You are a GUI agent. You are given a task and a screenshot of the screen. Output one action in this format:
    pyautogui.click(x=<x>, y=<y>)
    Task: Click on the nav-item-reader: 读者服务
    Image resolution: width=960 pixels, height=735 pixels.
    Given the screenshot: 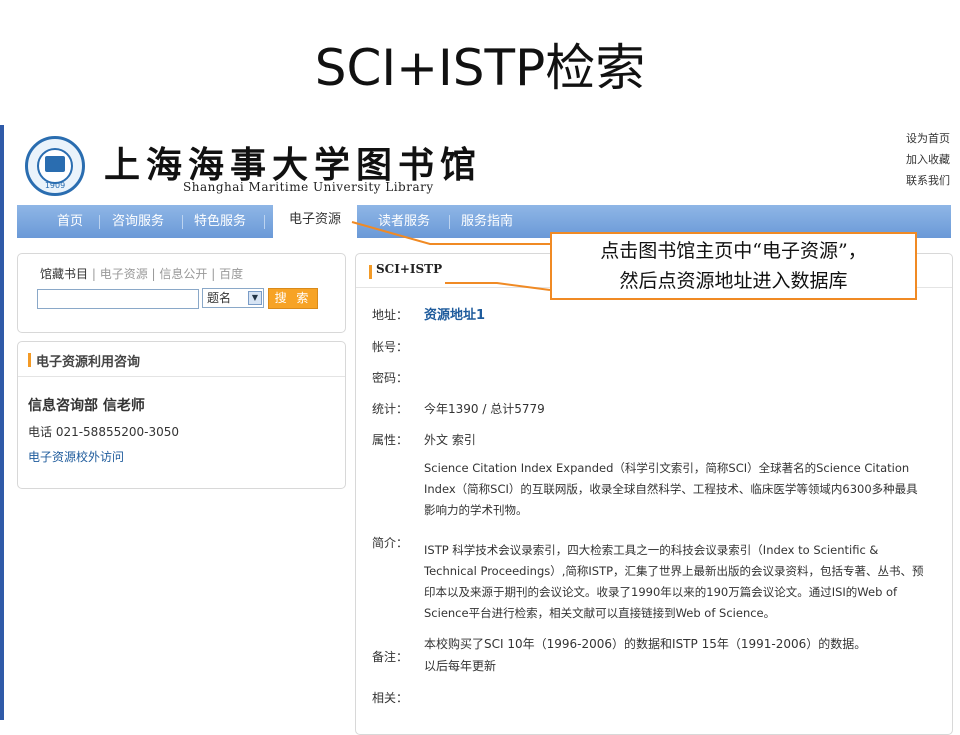 What is the action you would take?
    pyautogui.click(x=404, y=221)
    